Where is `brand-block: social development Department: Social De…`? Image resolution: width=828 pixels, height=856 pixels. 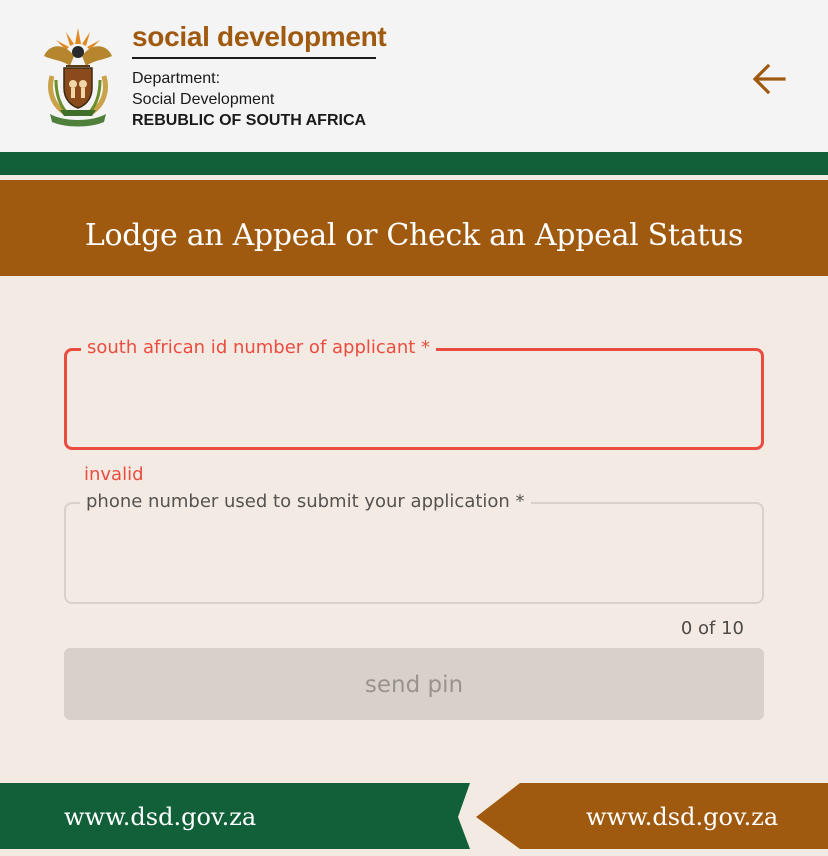
brand-block: social development Department: Social De… is located at coordinates (259, 76).